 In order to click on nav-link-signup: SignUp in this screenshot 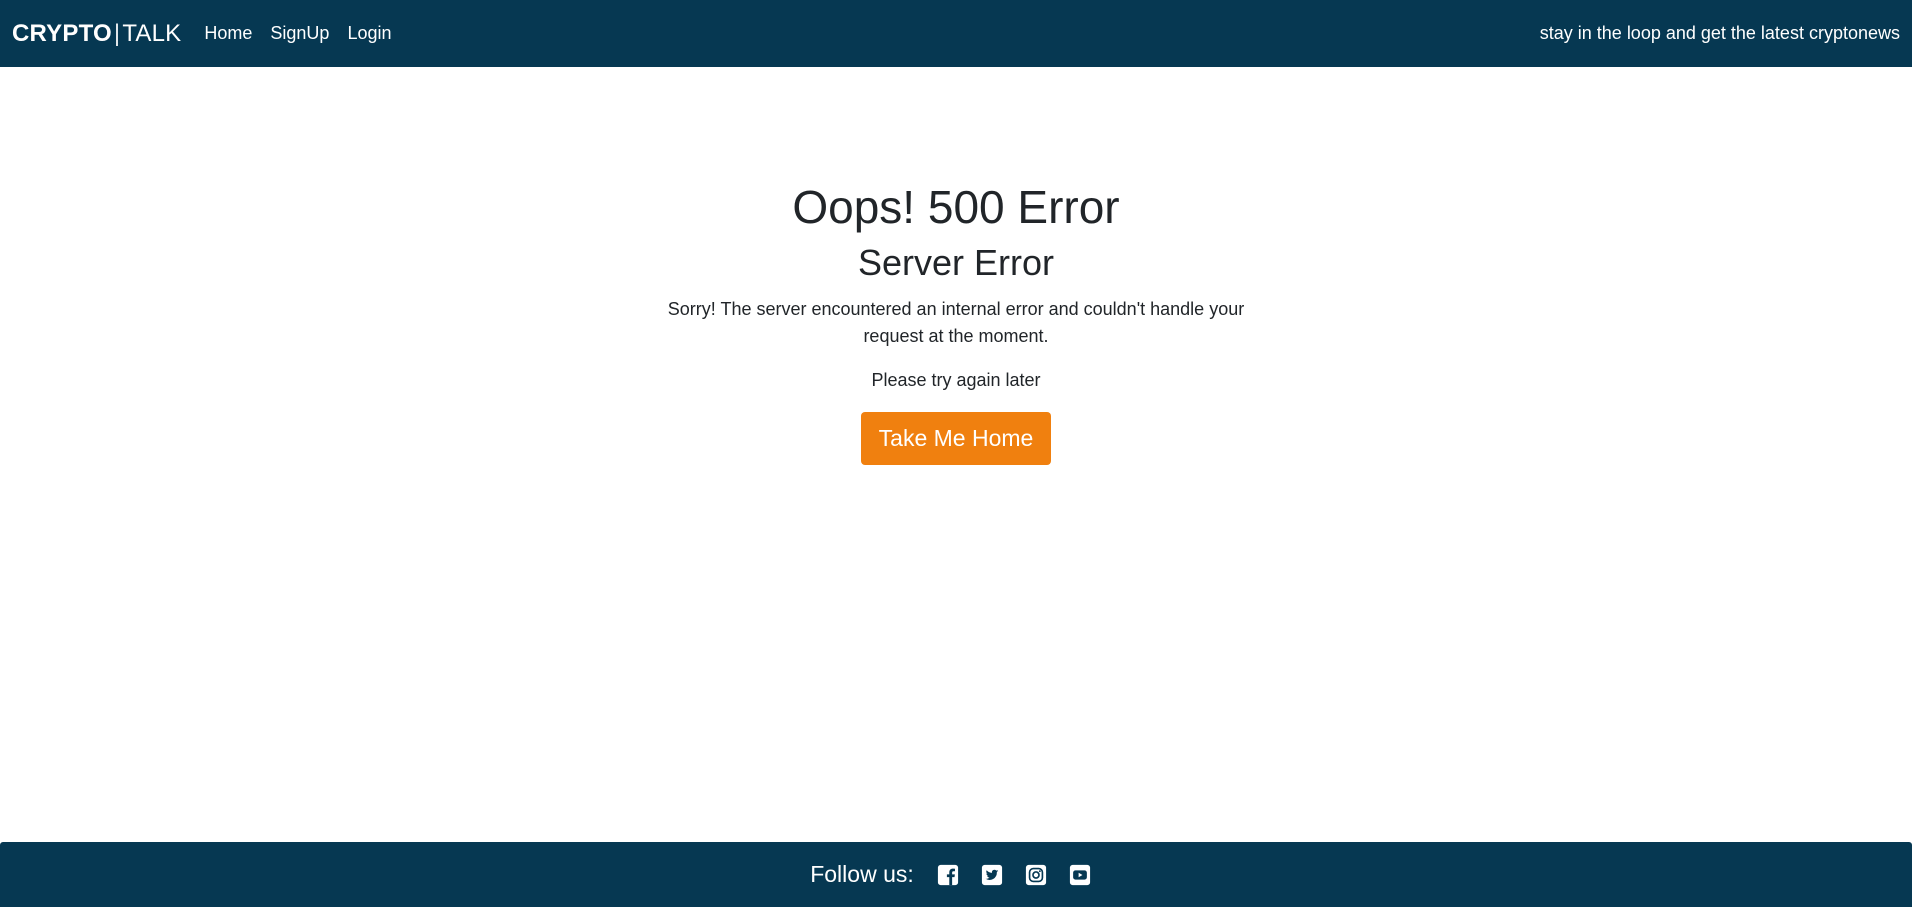, I will do `click(299, 33)`.